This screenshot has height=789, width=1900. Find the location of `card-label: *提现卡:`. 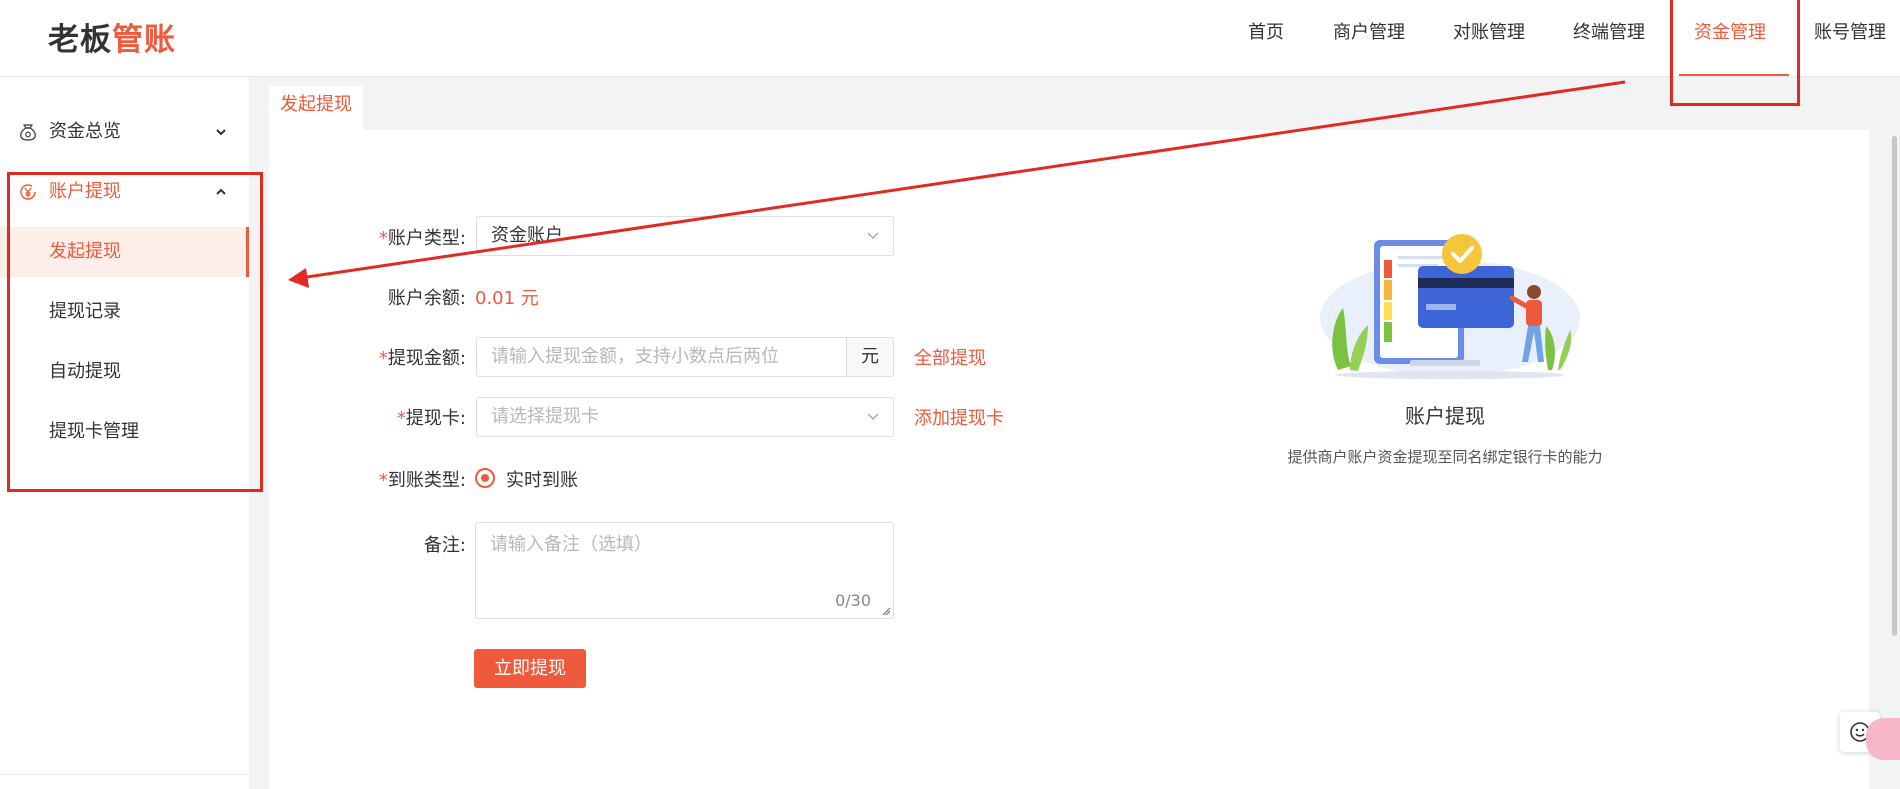

card-label: *提现卡: is located at coordinates (431, 418).